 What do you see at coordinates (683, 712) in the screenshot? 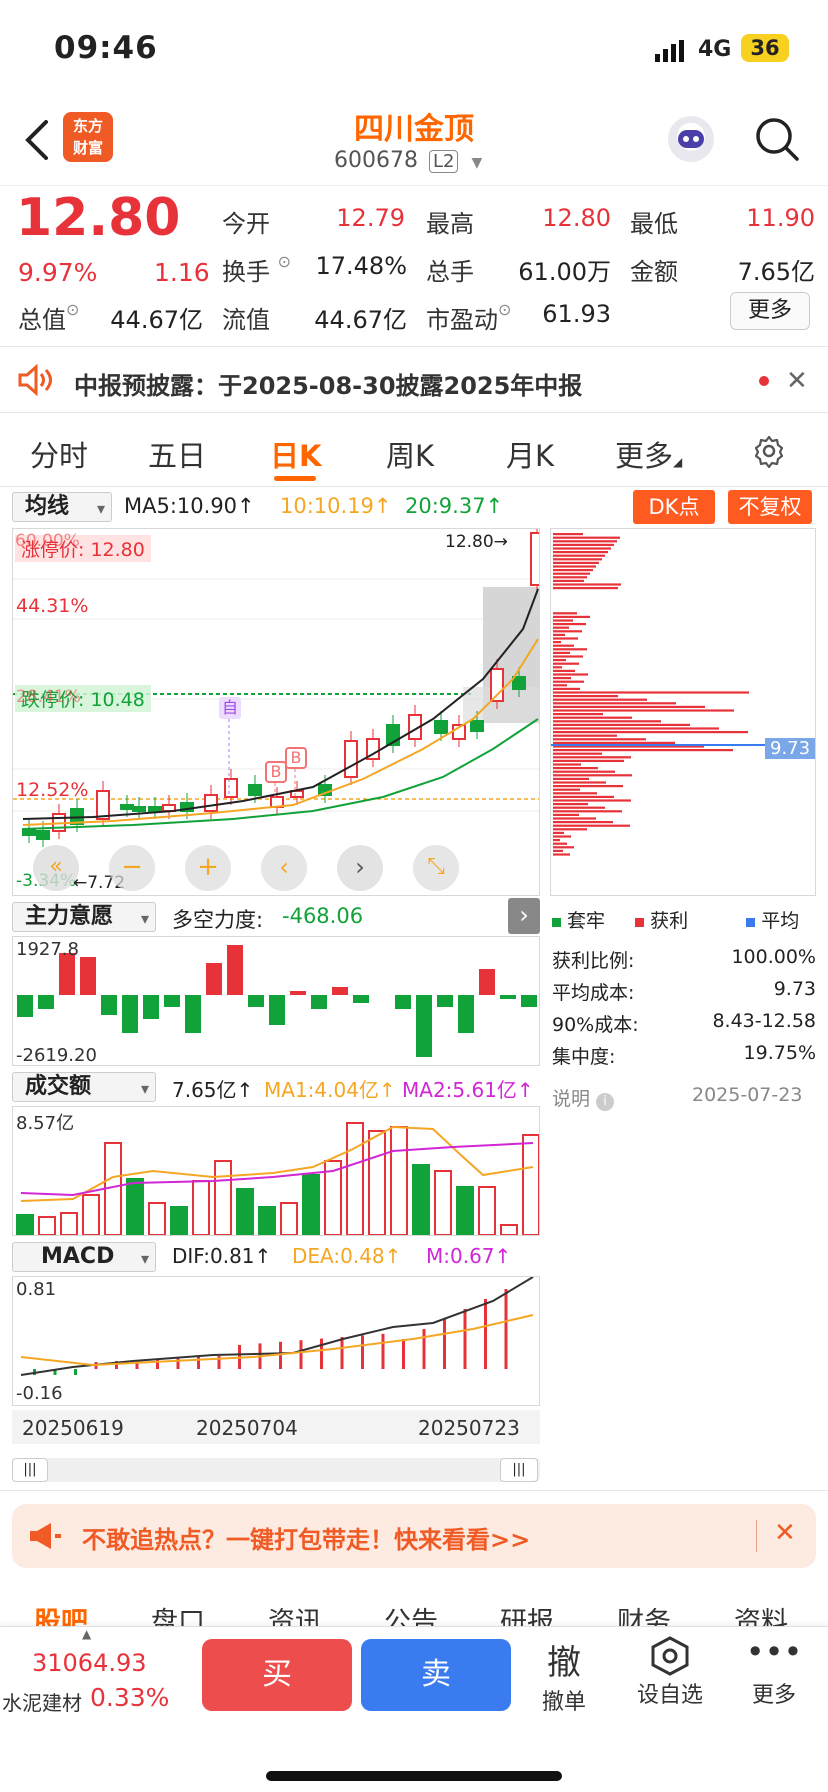
I see `chip-distribution-chart: 9.73` at bounding box center [683, 712].